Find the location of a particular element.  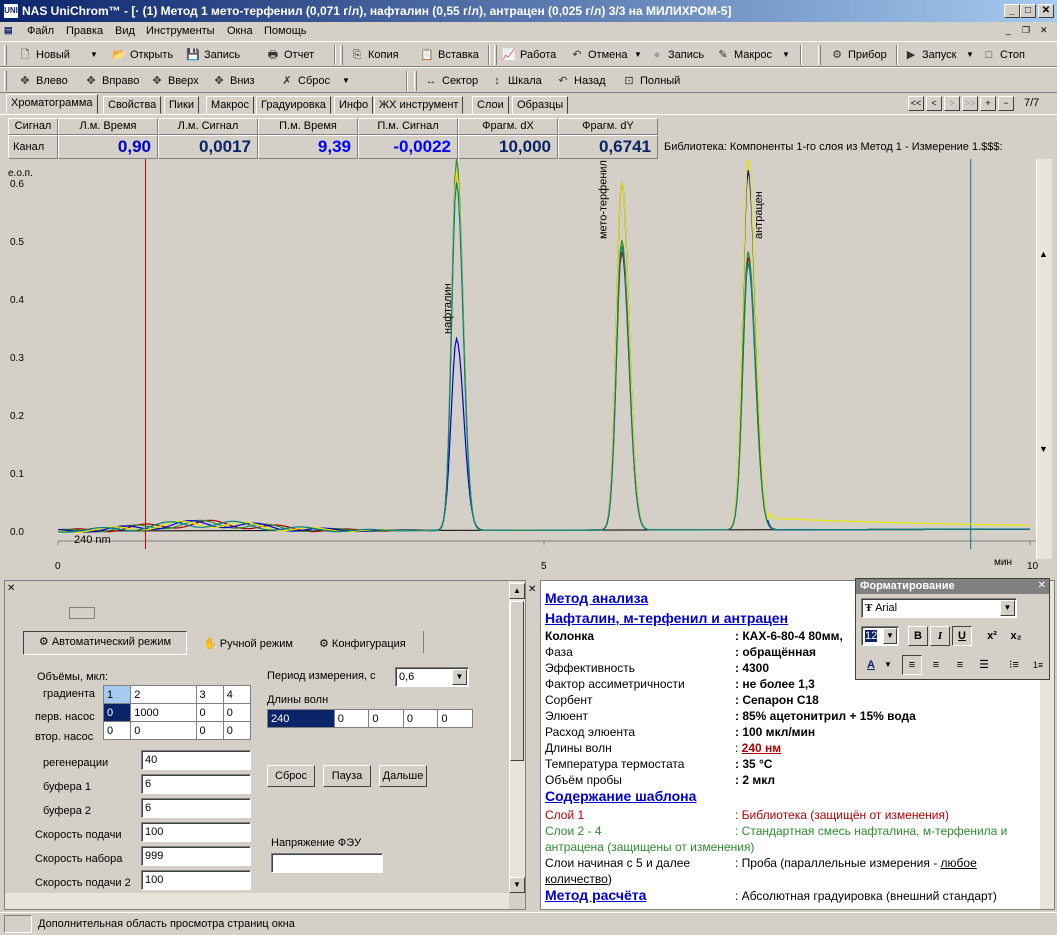

nav-next-button: > is located at coordinates (952, 103).